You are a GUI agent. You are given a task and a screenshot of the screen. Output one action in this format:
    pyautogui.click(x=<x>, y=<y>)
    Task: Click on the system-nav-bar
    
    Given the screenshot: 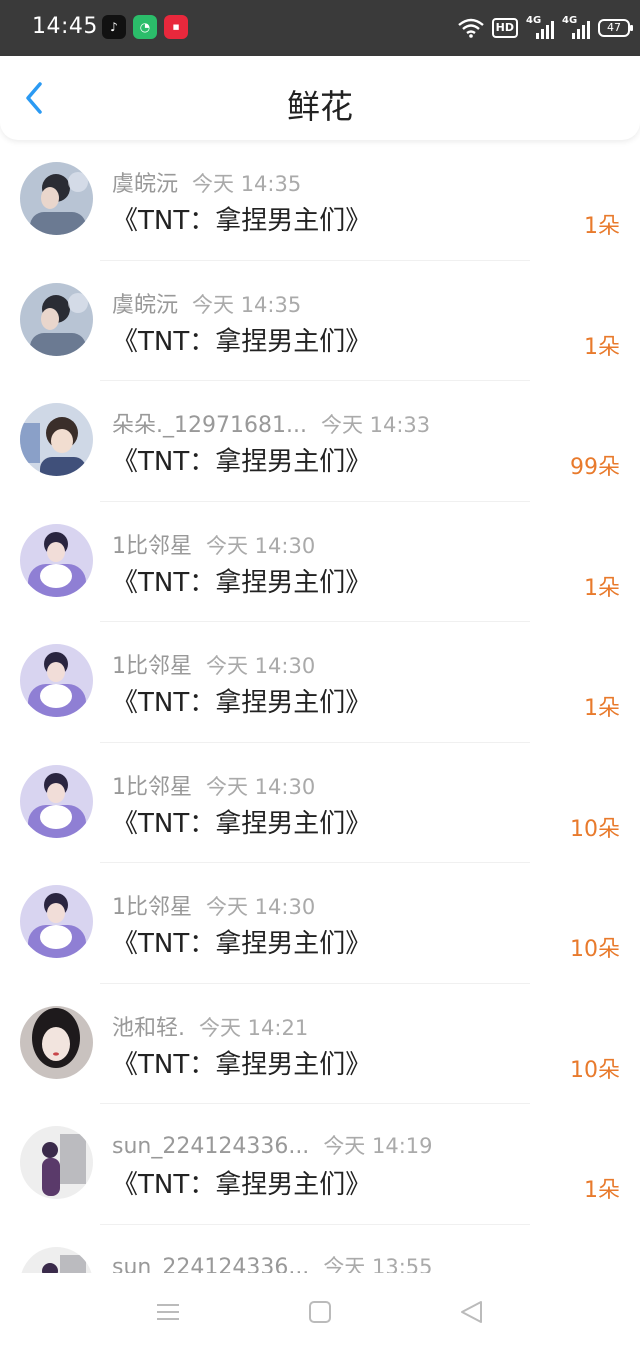 What is the action you would take?
    pyautogui.click(x=320, y=1312)
    